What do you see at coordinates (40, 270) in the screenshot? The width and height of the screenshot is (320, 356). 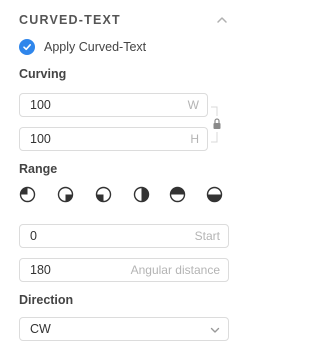 I see `angular-distance-value: 180` at bounding box center [40, 270].